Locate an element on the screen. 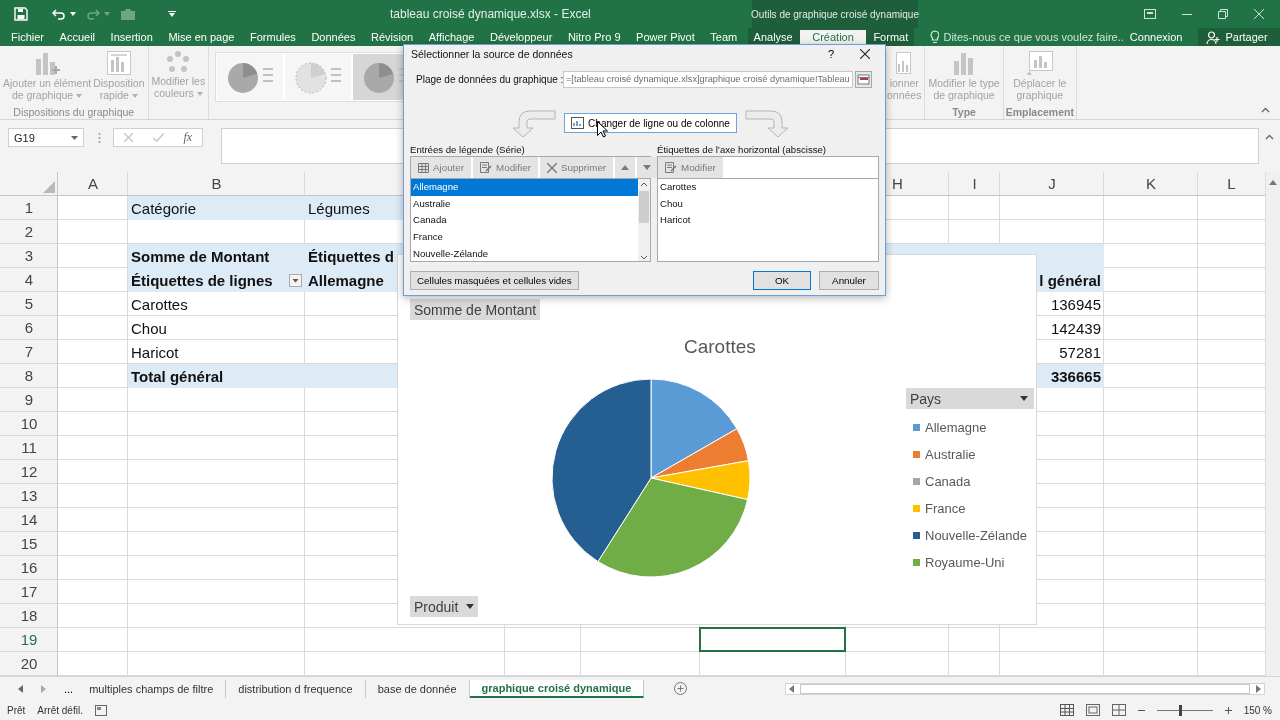  table-cell-text: Carottes is located at coordinates (159, 304).